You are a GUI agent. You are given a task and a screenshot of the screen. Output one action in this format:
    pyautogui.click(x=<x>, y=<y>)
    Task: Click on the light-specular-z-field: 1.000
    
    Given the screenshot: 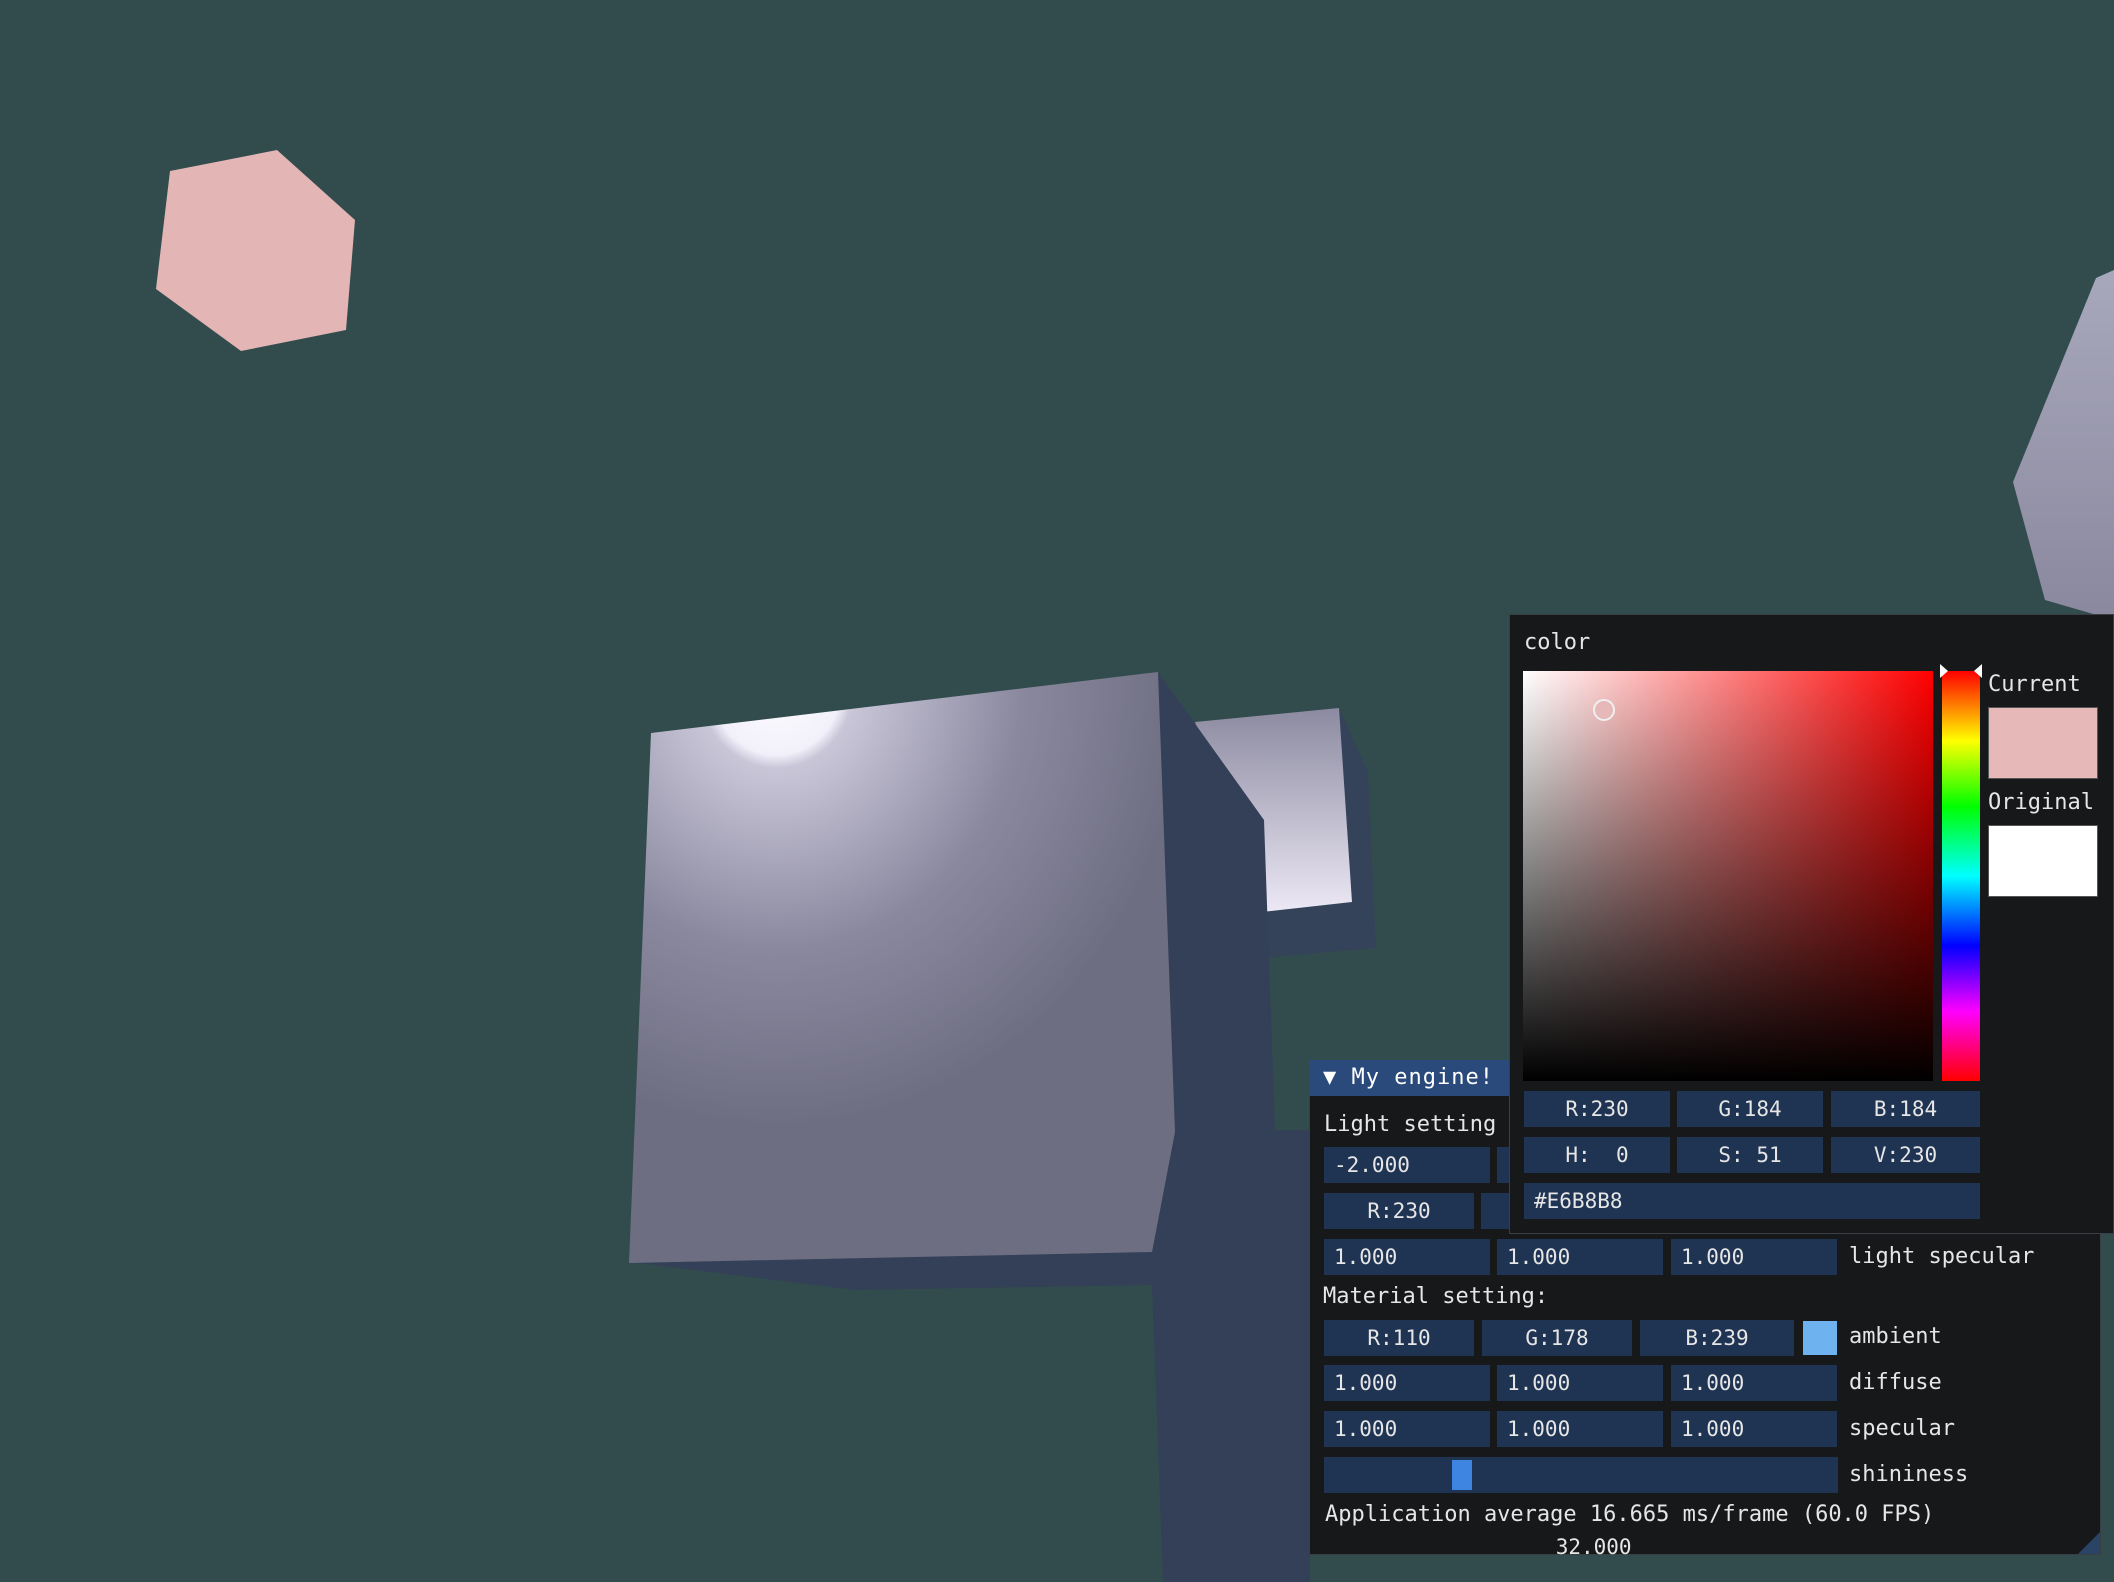 What is the action you would take?
    pyautogui.click(x=1754, y=1257)
    